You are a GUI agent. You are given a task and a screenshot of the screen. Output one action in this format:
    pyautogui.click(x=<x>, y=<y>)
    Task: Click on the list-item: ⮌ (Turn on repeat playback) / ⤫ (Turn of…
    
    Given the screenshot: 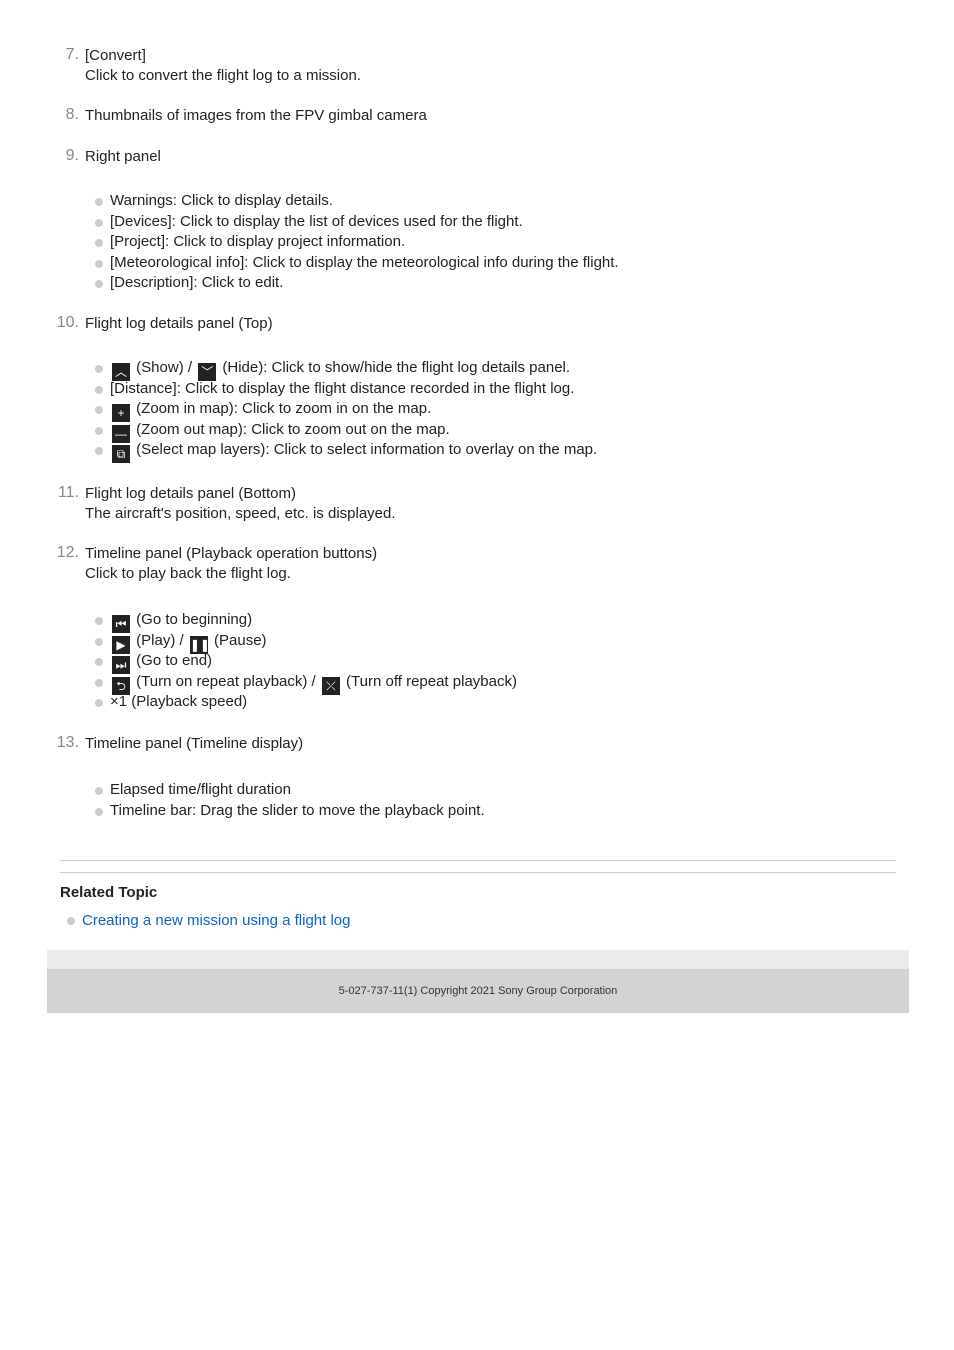 What is the action you would take?
    pyautogui.click(x=306, y=683)
    